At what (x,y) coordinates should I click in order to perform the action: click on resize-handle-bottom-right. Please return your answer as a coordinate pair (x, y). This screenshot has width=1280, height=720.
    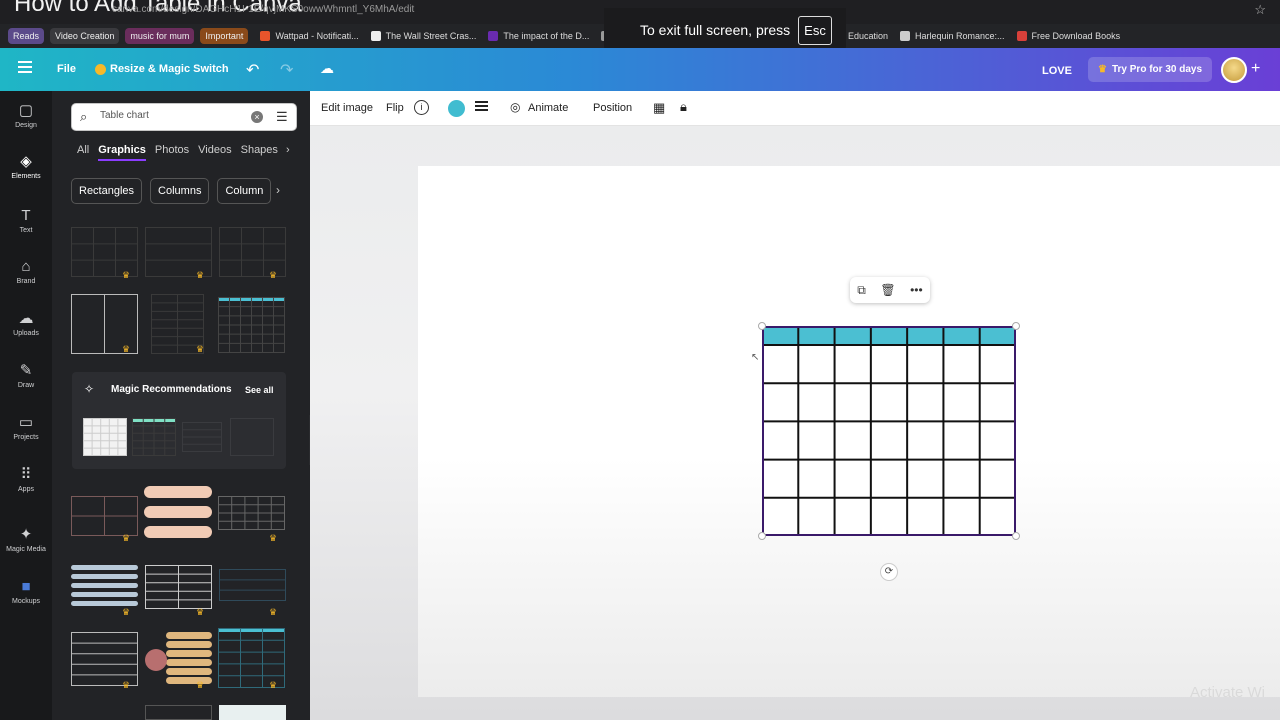
    Looking at the image, I should click on (1016, 536).